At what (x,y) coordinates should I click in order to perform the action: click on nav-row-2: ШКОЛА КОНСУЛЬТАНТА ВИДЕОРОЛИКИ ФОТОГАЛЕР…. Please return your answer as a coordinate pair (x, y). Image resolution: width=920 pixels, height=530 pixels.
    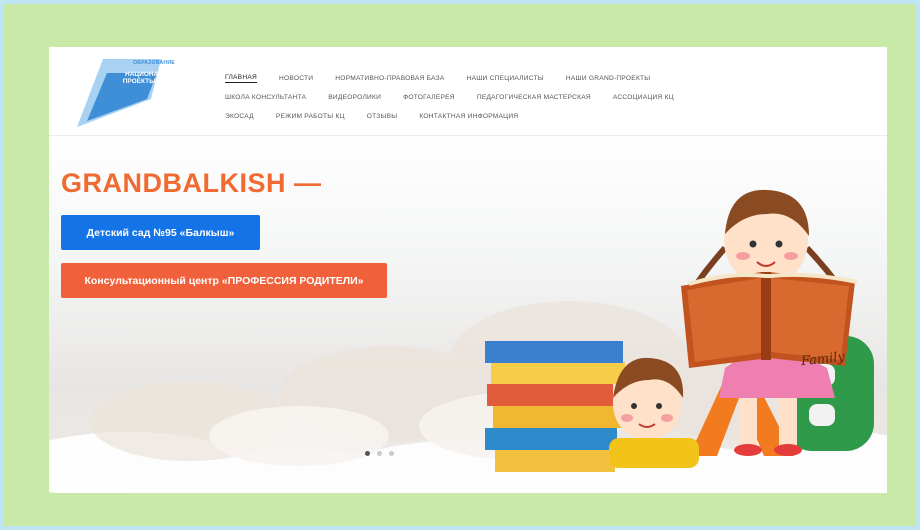
    Looking at the image, I should click on (545, 97).